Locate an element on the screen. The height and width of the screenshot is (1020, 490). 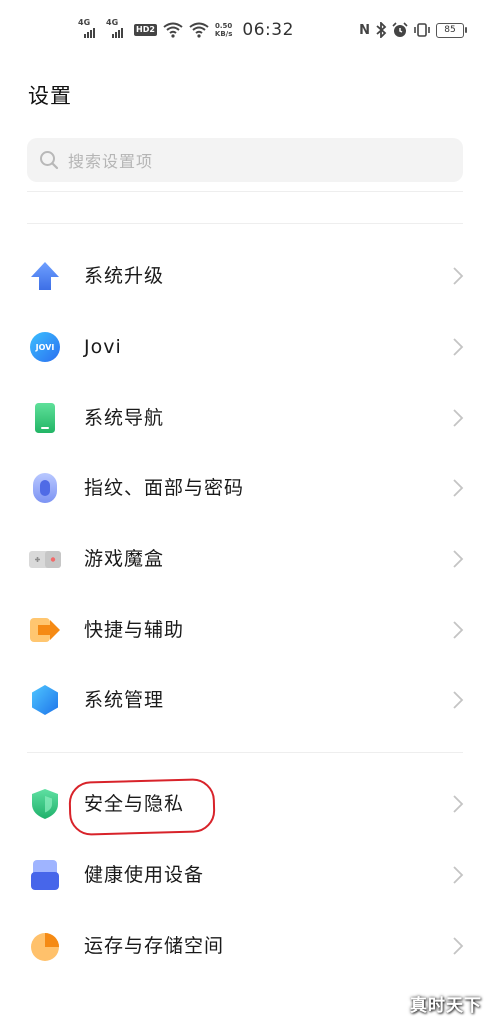
fingerprint-icon is located at coordinates (45, 488).